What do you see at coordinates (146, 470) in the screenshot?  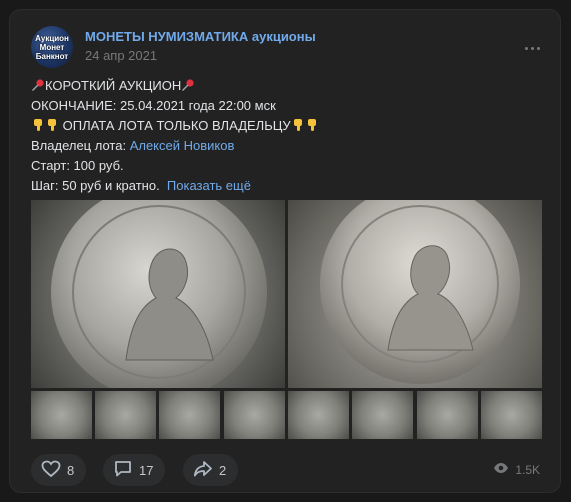 I see `comment-count: 17` at bounding box center [146, 470].